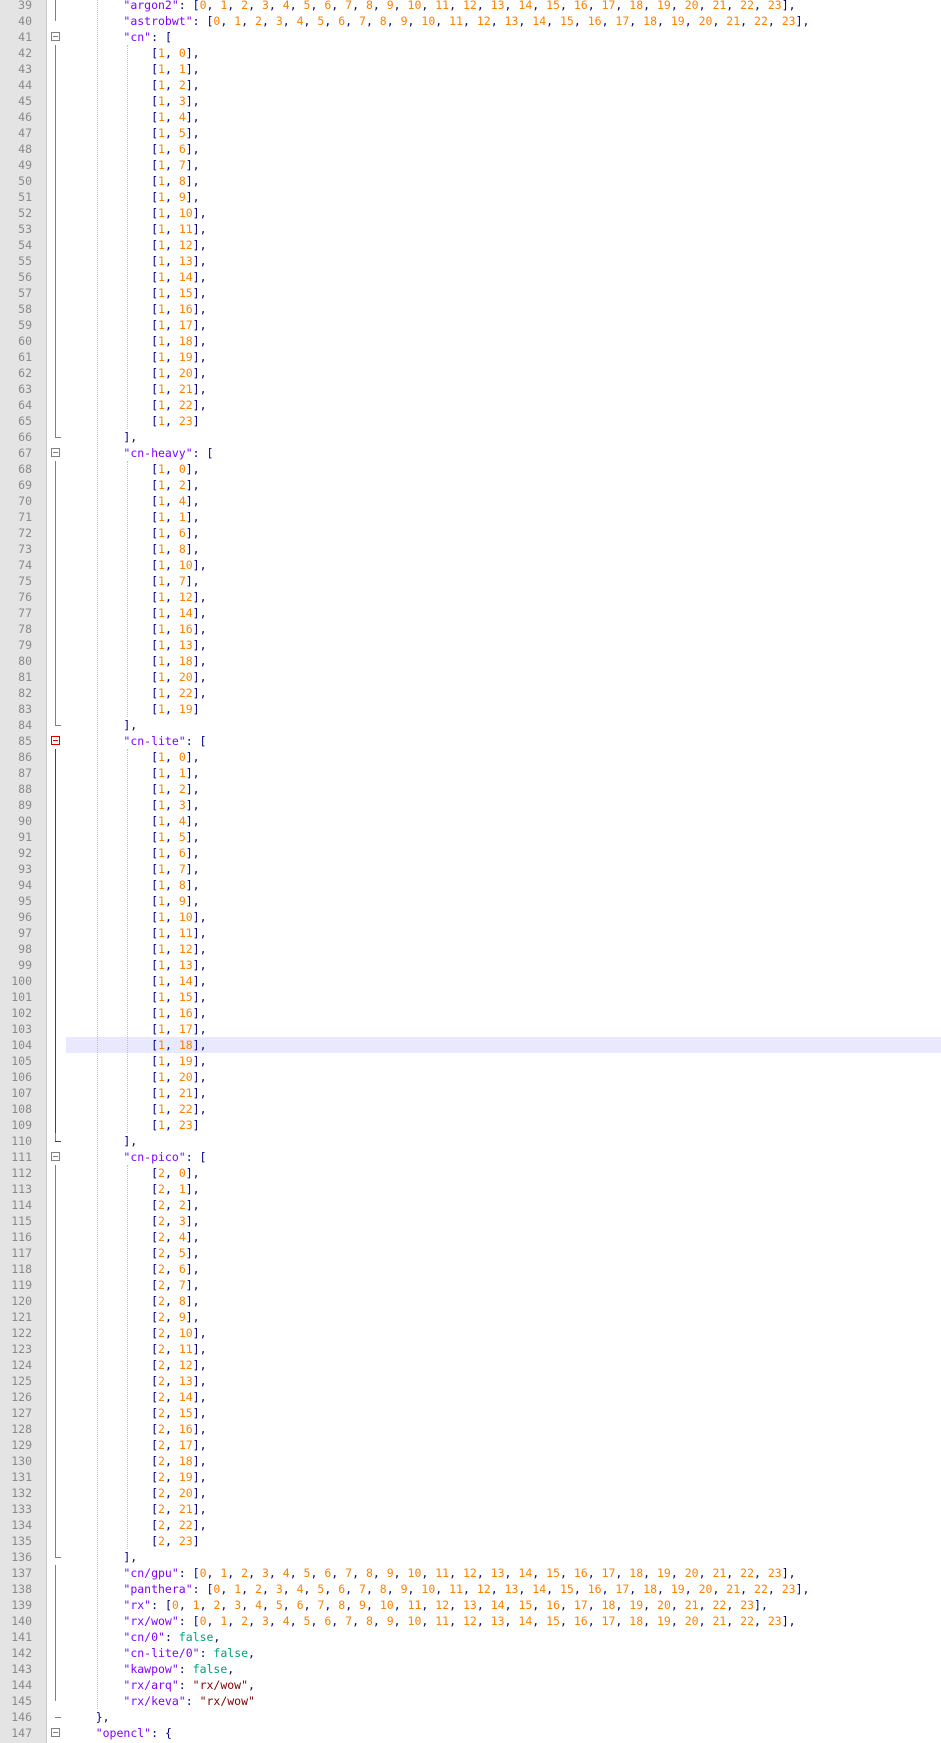  I want to click on code-line: [2, 2],, so click(134, 1205).